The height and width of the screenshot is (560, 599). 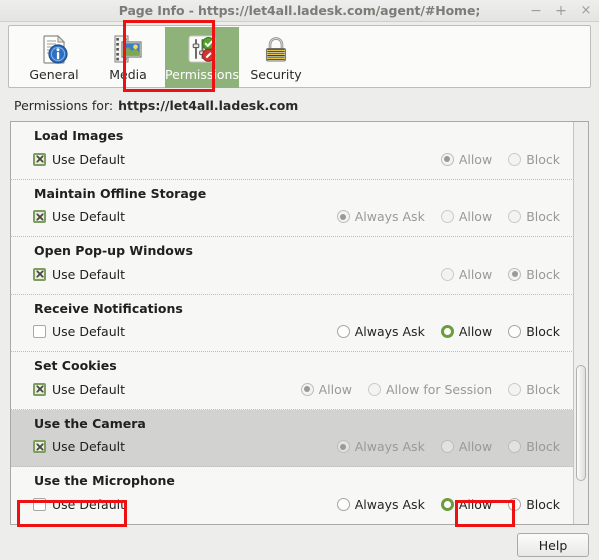 I want to click on permissions-for-label: Permissions for:, so click(x=64, y=105).